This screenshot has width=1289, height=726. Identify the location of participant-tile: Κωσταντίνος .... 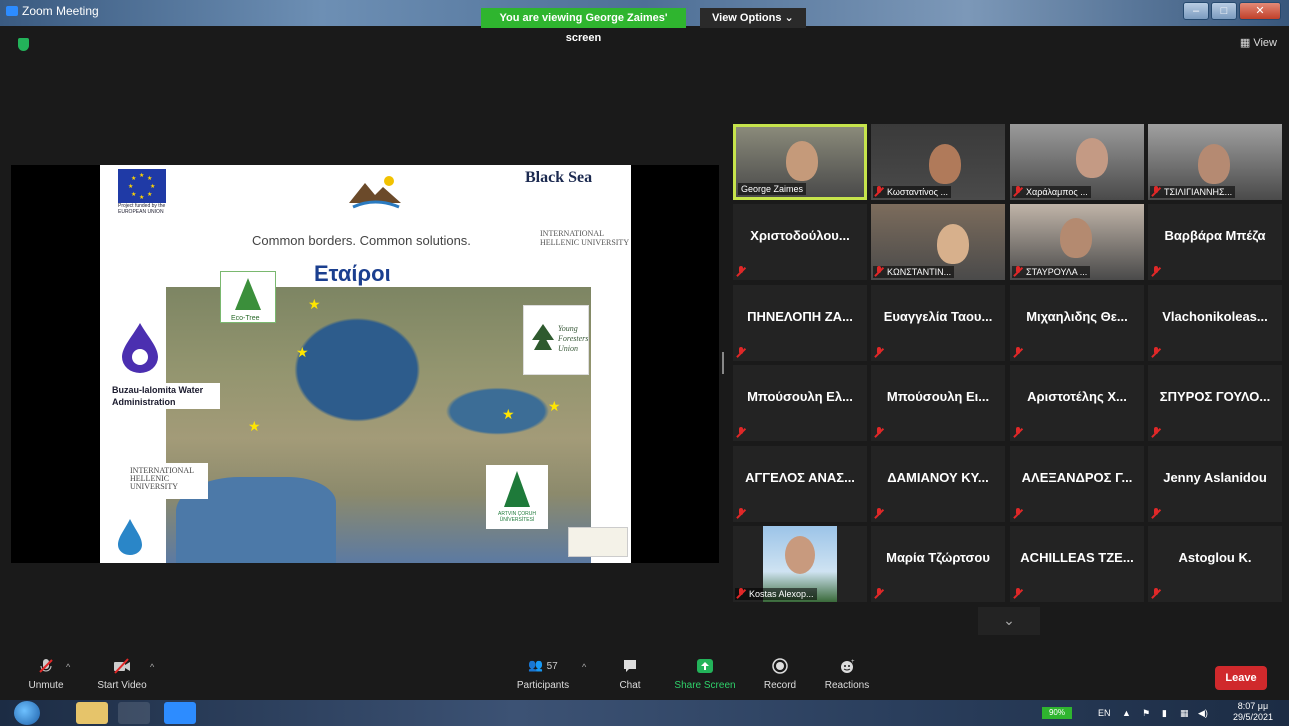
(938, 162).